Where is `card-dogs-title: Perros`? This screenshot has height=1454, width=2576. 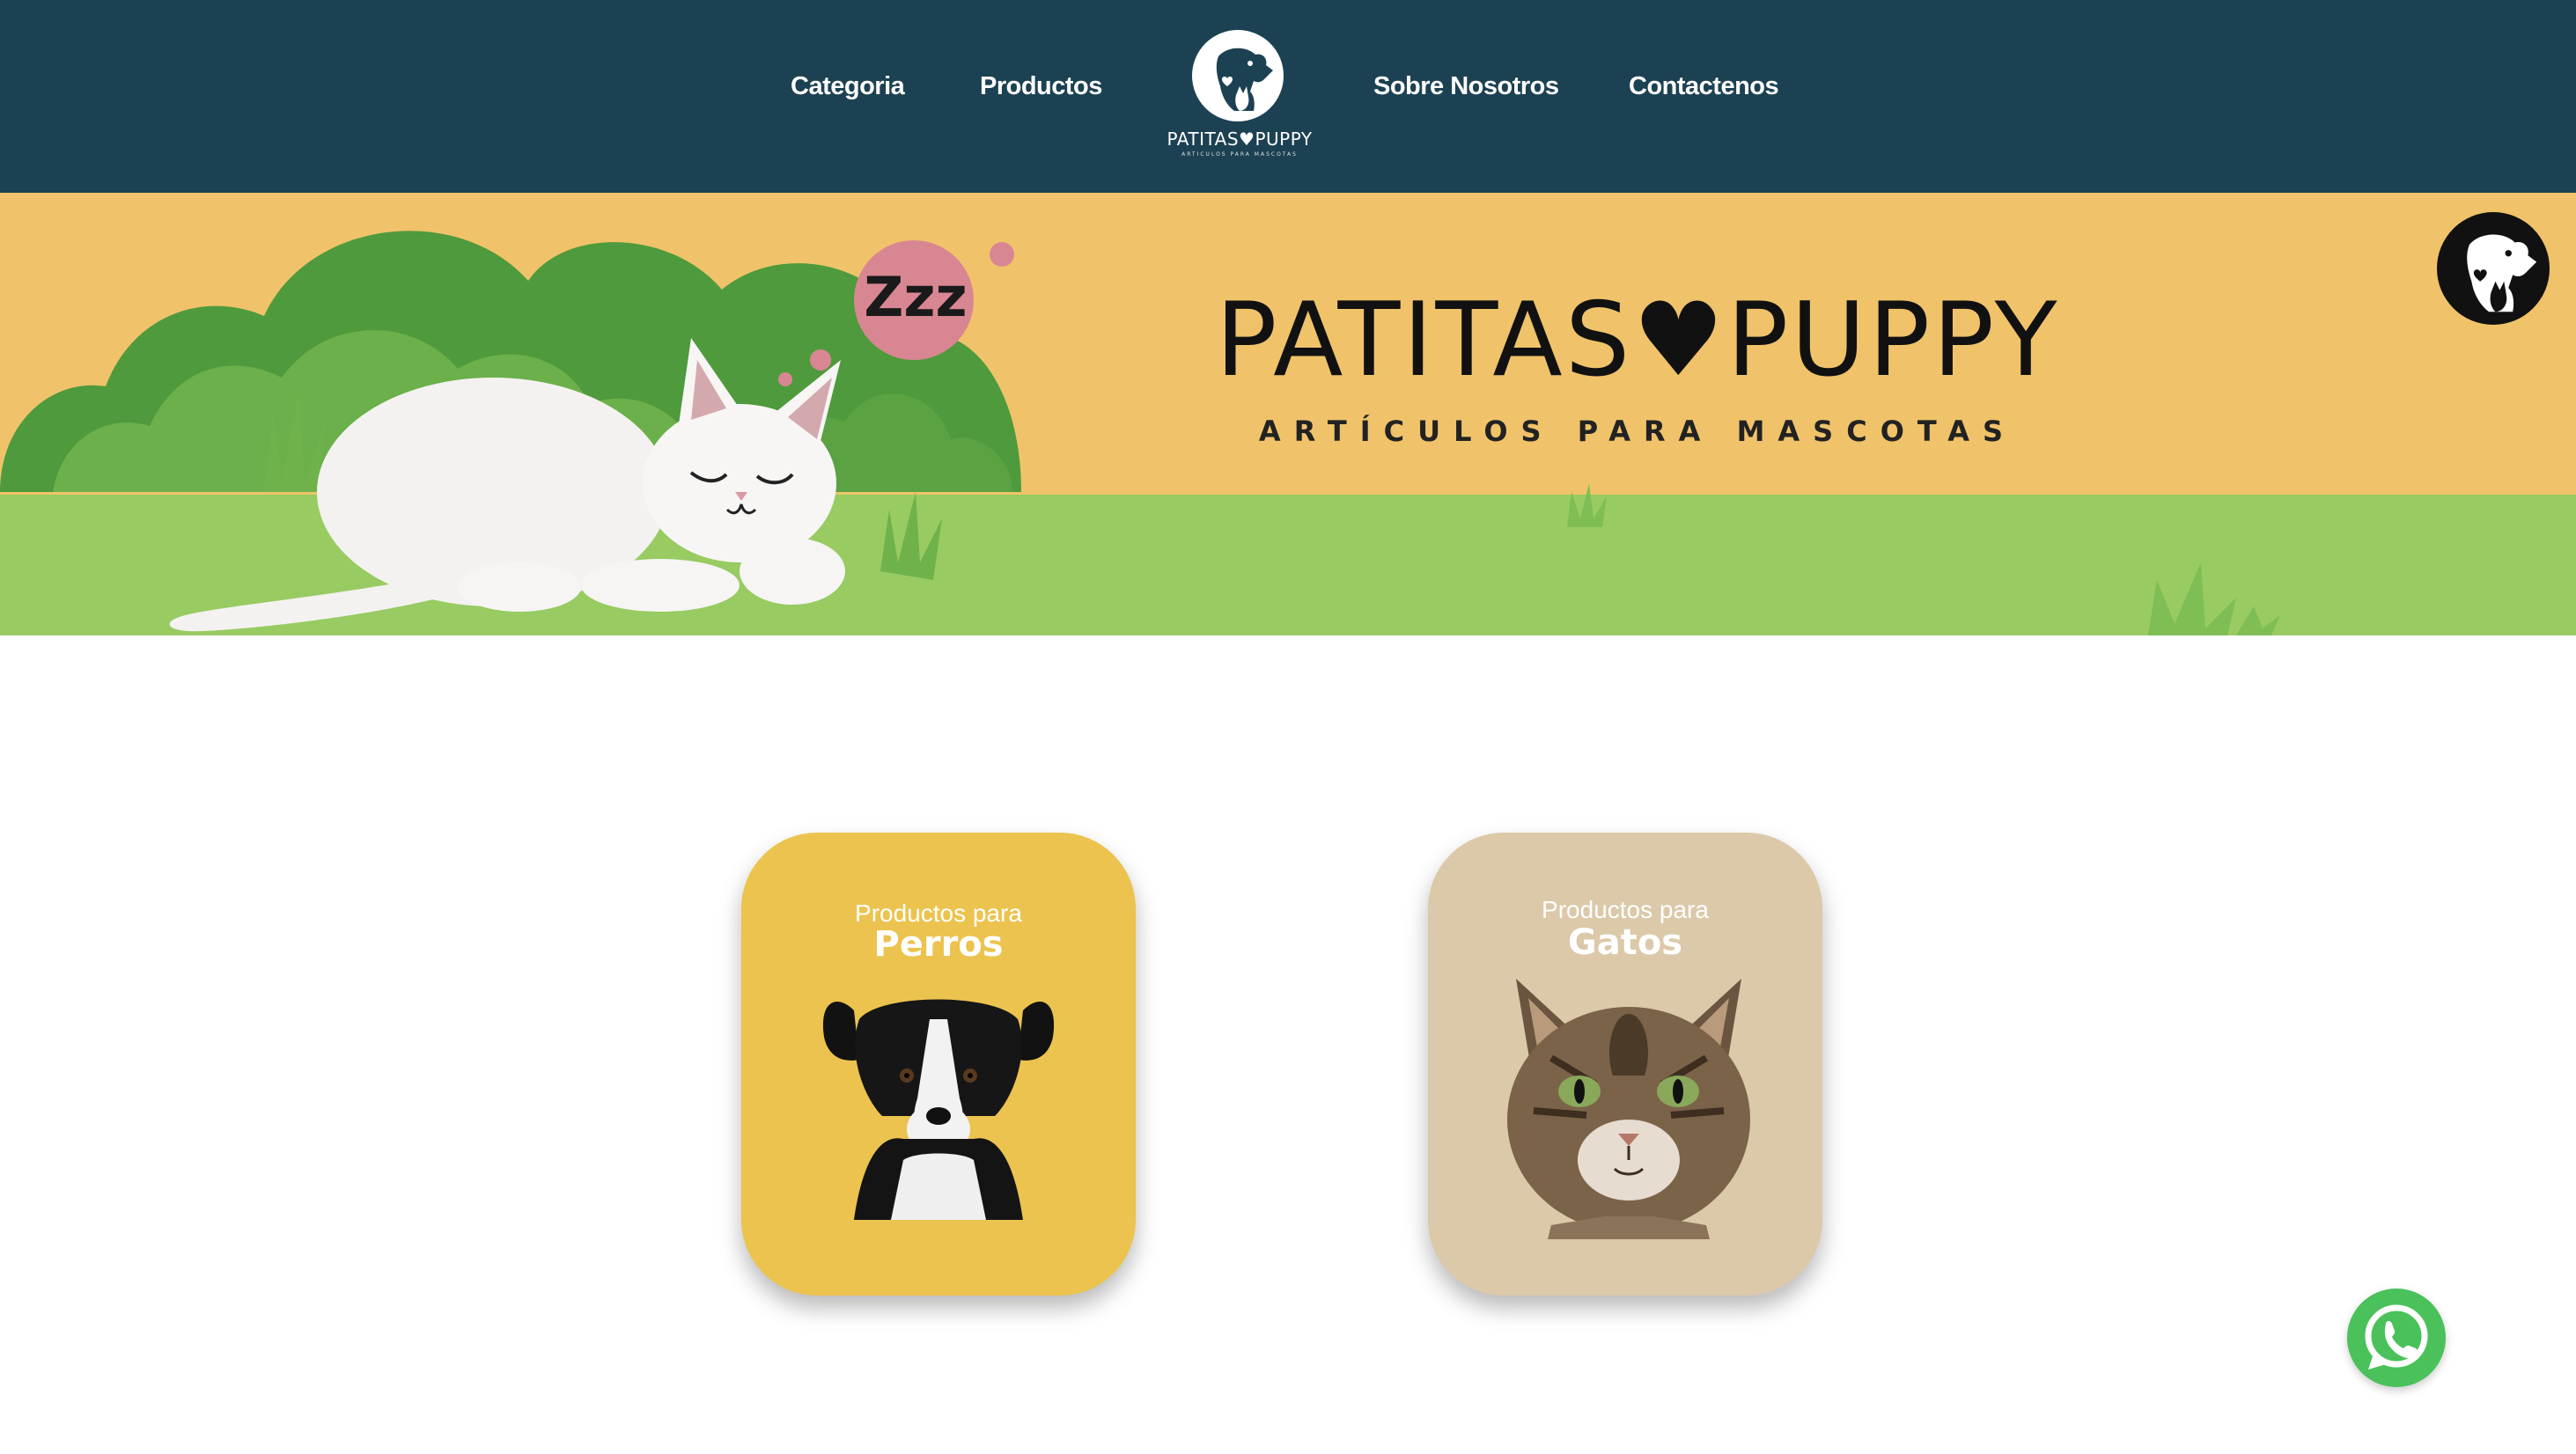 card-dogs-title: Perros is located at coordinates (938, 944).